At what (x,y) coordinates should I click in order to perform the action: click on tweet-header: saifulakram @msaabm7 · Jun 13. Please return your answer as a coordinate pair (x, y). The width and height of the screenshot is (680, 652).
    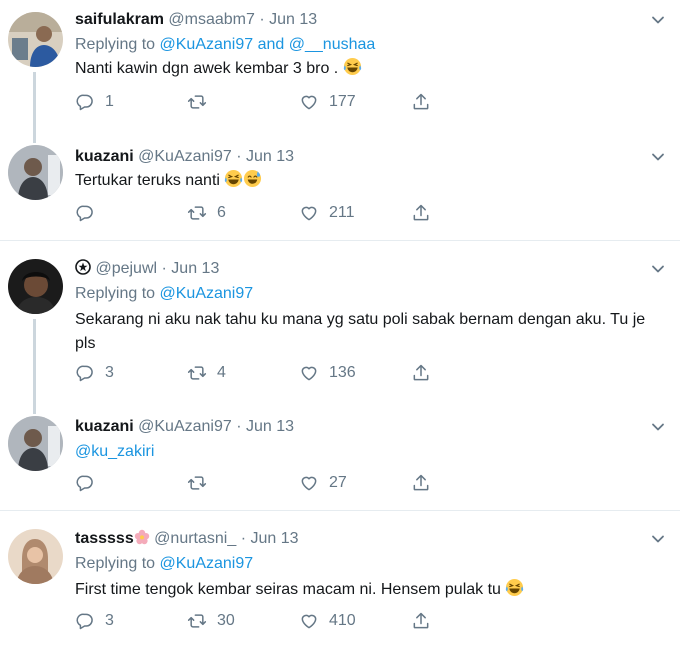
    Looking at the image, I should click on (196, 20).